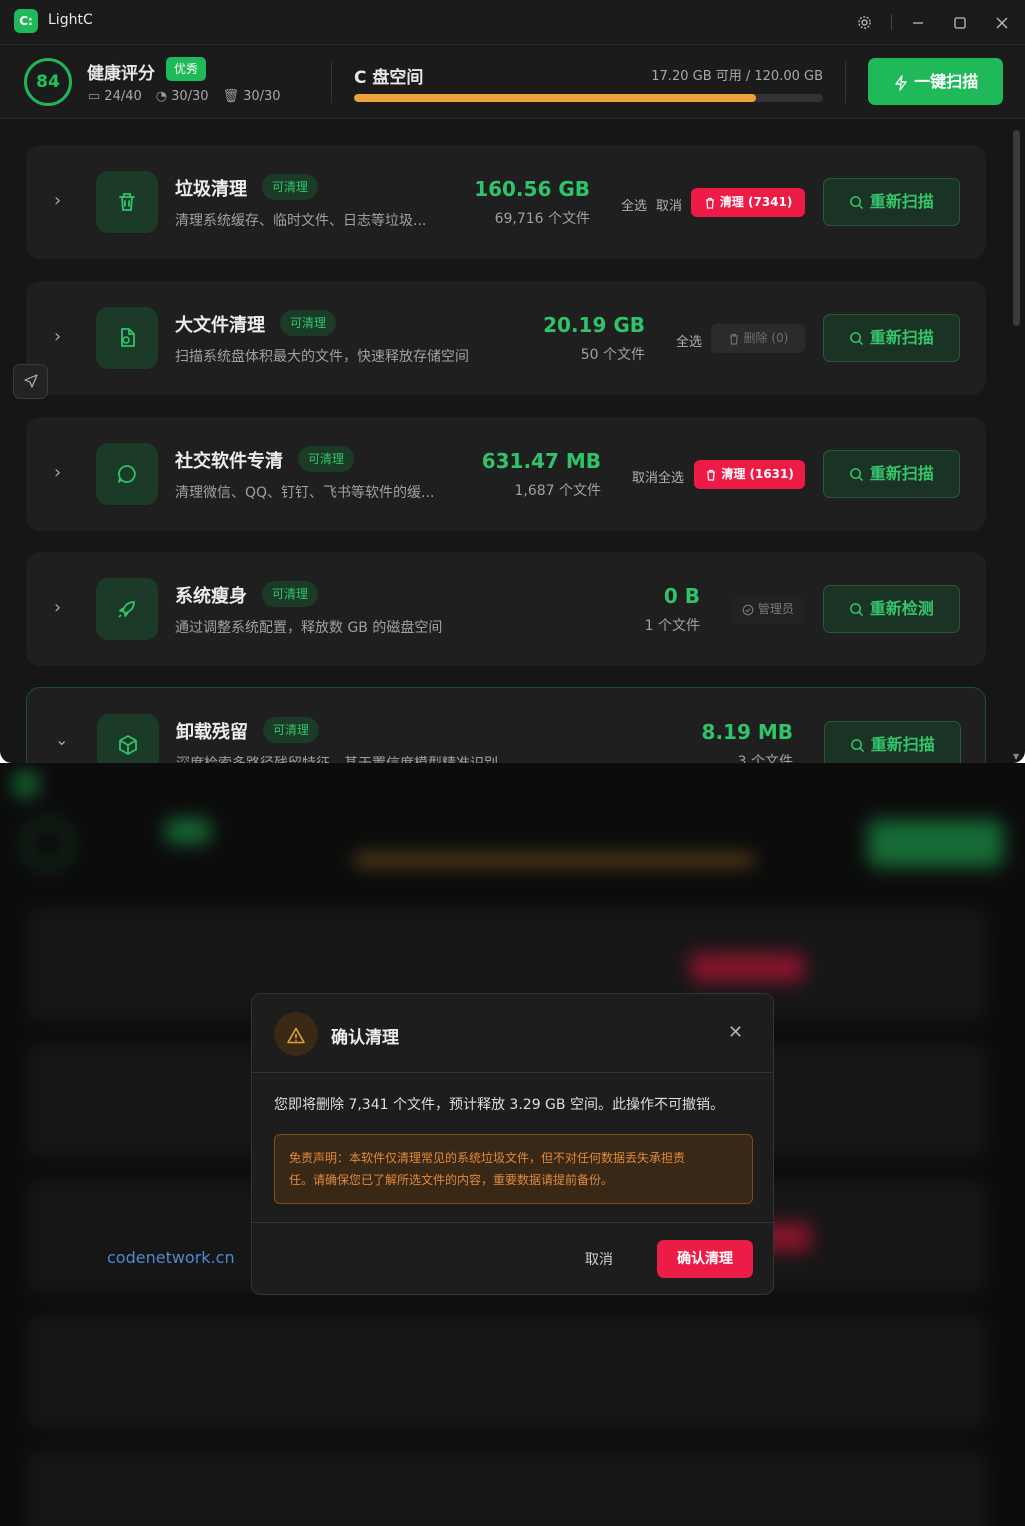 Image resolution: width=1025 pixels, height=1526 pixels. Describe the element at coordinates (190, 96) in the screenshot. I see `stat-speed: 30/30` at that location.